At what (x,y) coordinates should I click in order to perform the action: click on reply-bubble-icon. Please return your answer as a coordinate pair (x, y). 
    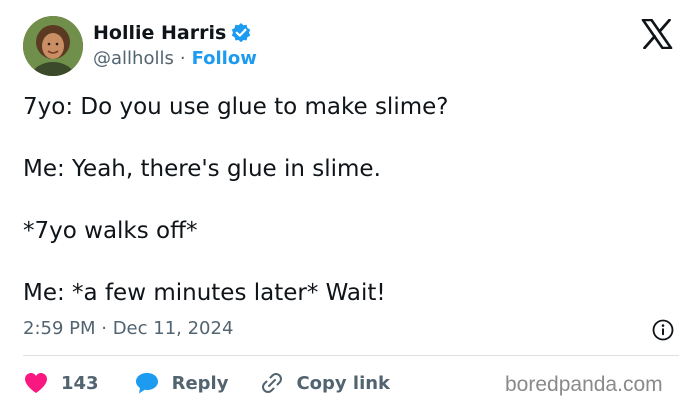
    Looking at the image, I should click on (146, 383).